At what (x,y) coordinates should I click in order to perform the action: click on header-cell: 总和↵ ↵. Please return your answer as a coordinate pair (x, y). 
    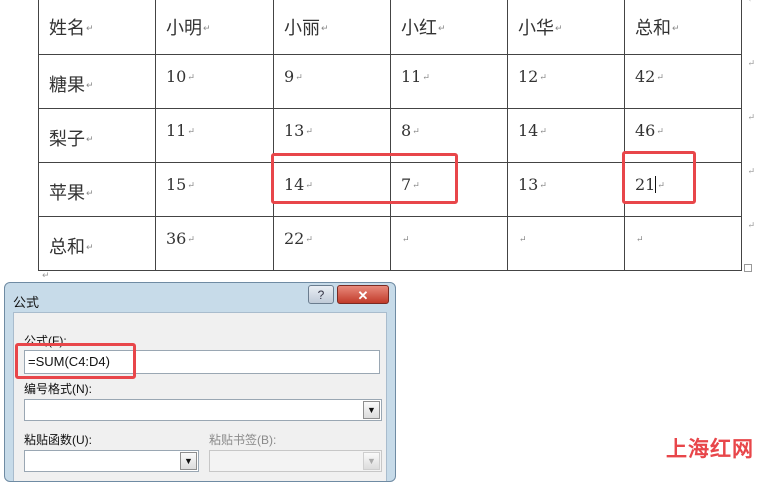
    Looking at the image, I should click on (689, 27).